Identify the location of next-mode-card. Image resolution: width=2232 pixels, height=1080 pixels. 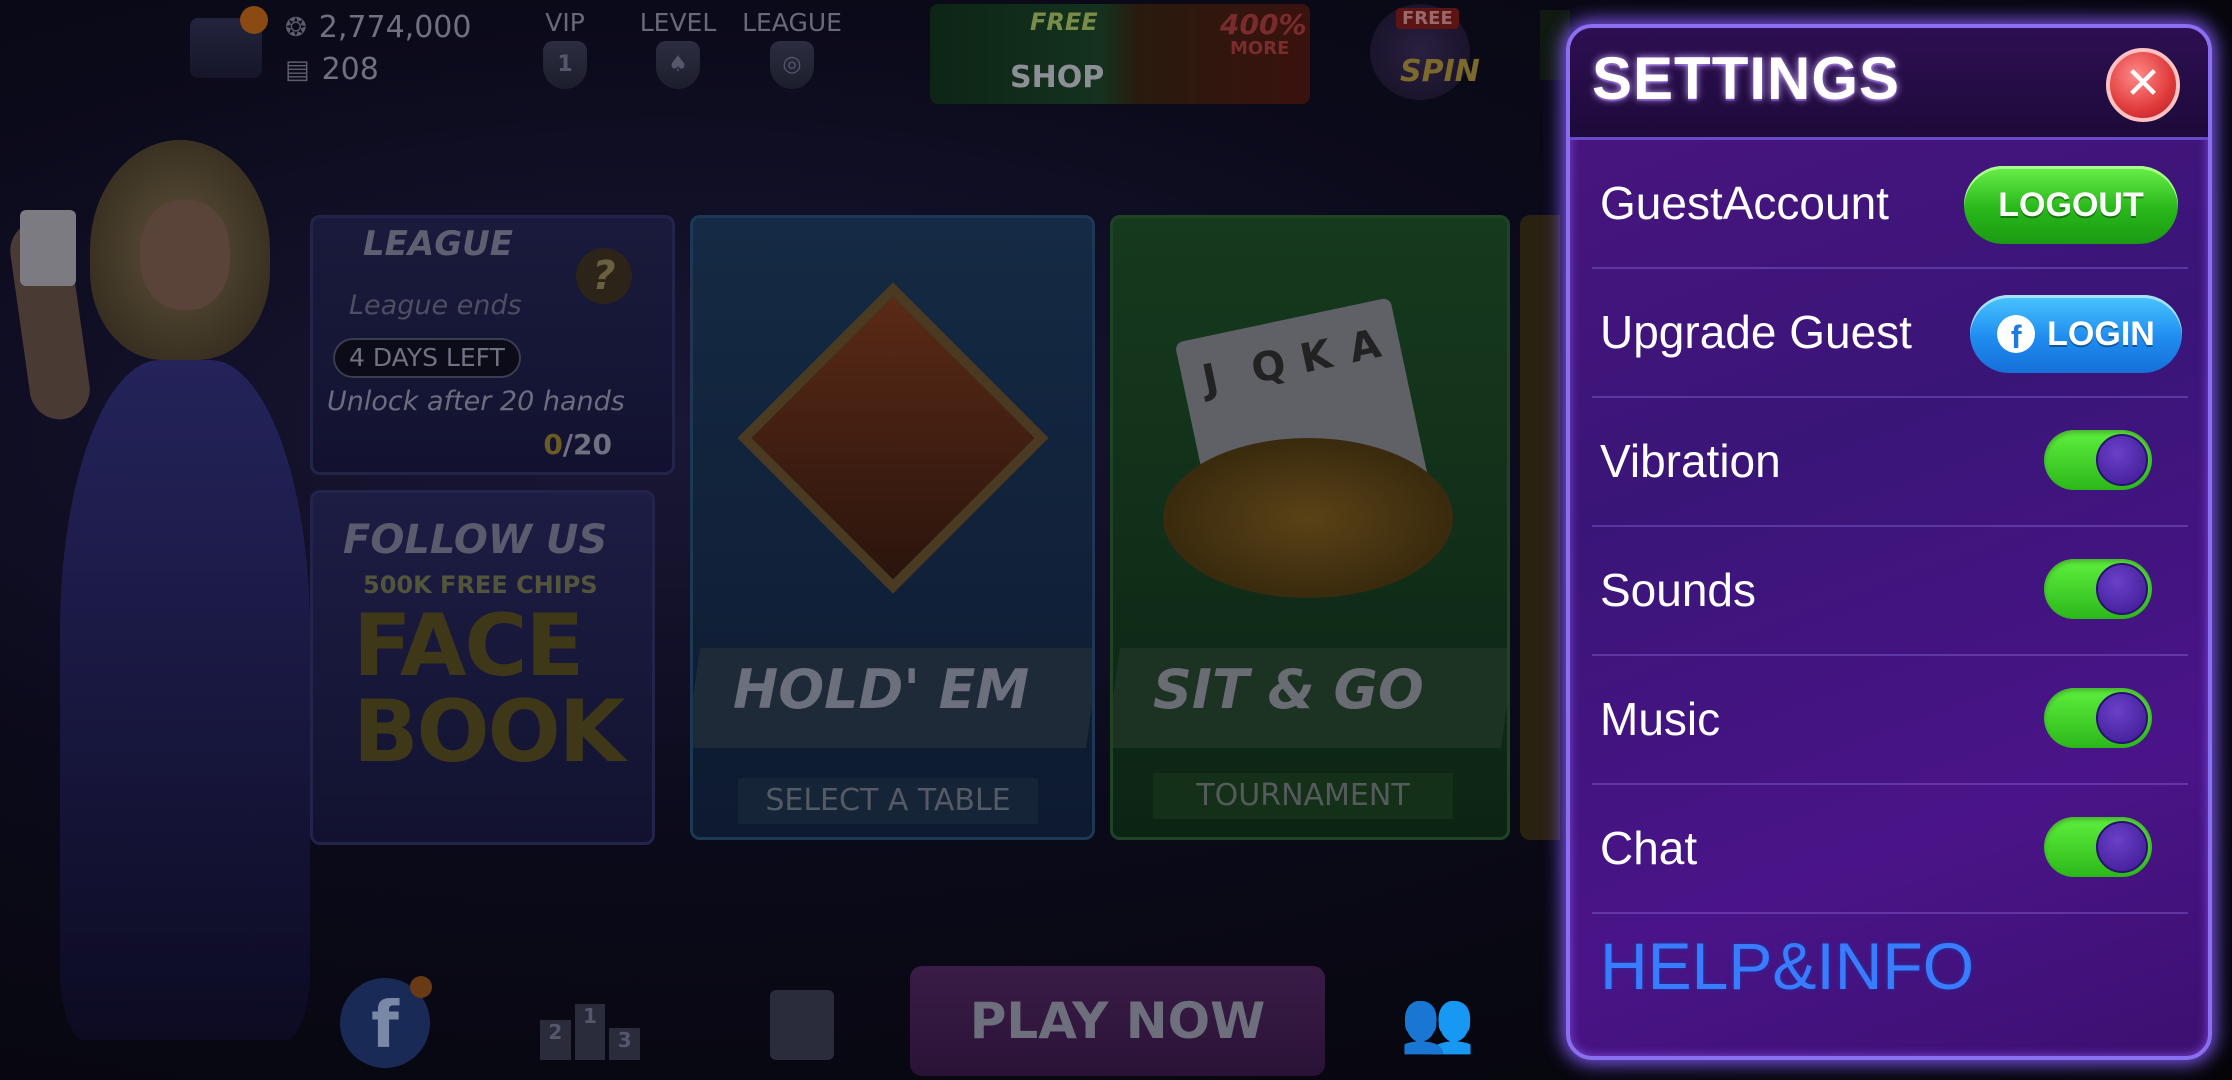
(1540, 527).